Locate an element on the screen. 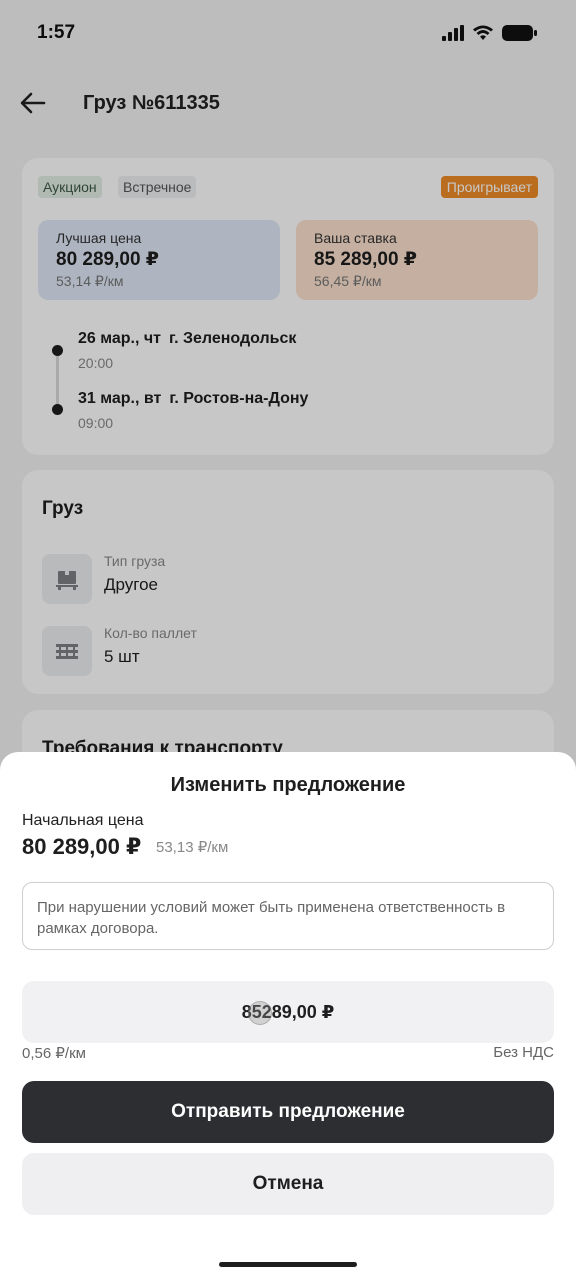  start-price-per-km: 53,13 ₽/км is located at coordinates (192, 847).